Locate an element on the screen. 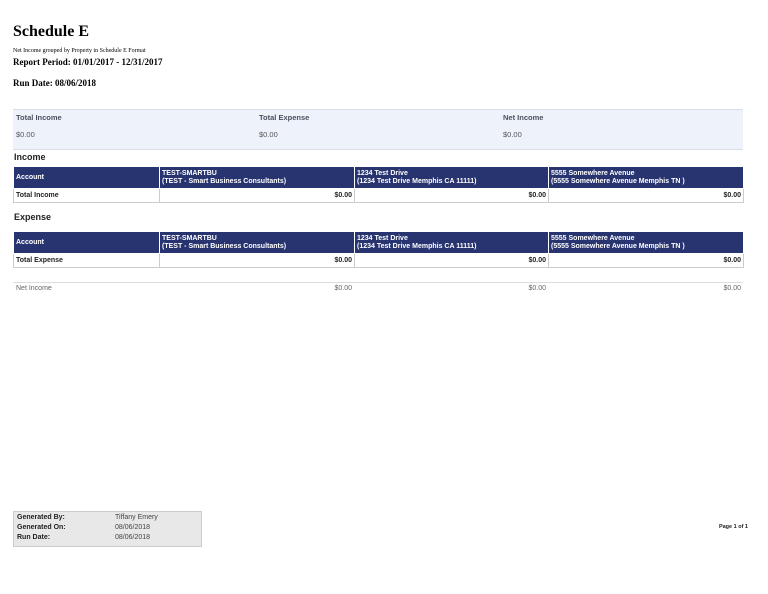 This screenshot has height=594, width=768. label: Generated On: is located at coordinates (41, 527).